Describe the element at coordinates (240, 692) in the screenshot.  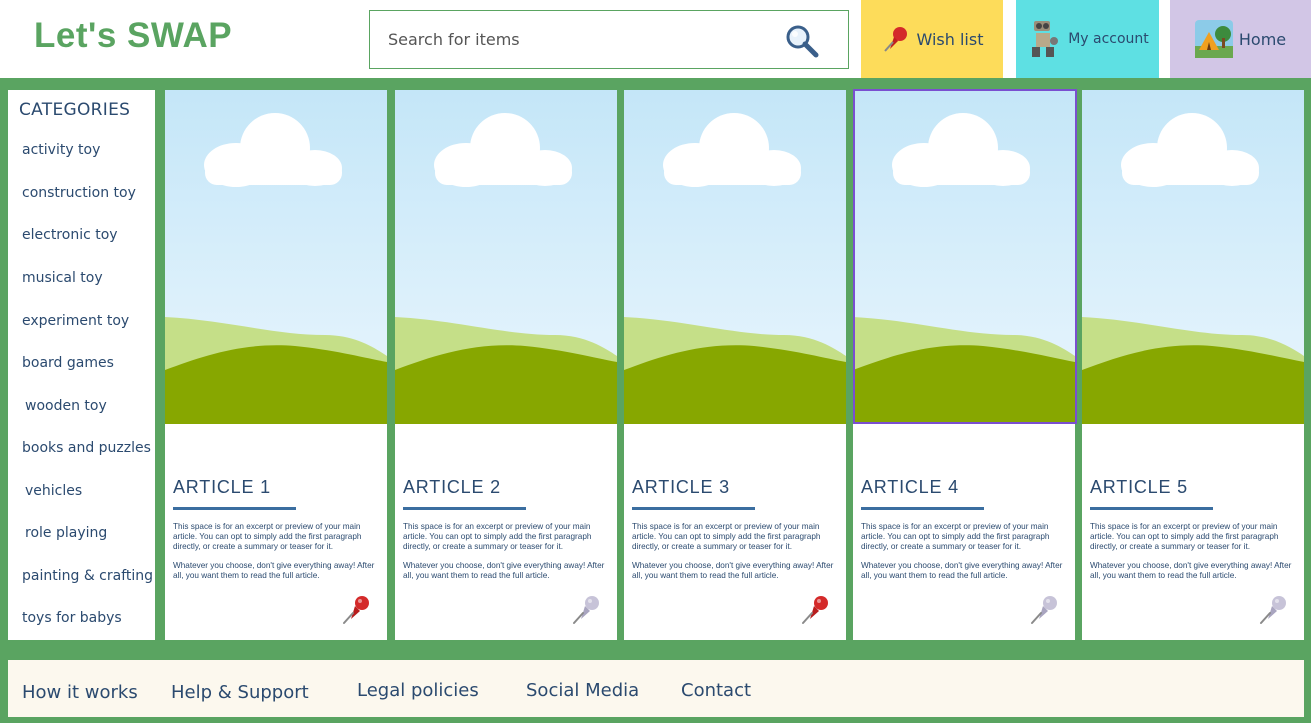
I see `footer-link-help-support: Help & Support` at that location.